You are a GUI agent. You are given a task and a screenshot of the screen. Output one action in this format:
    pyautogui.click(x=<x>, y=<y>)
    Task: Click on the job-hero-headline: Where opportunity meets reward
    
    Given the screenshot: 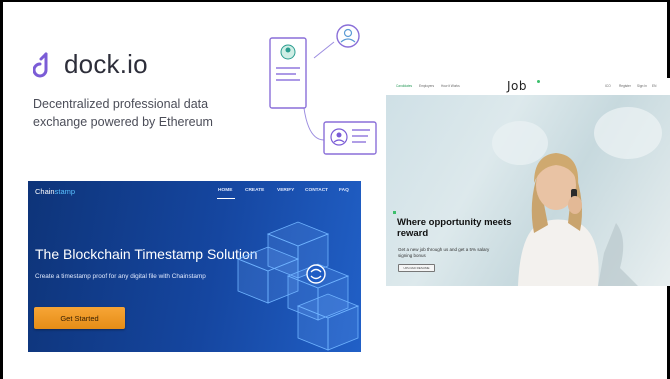 What is the action you would take?
    pyautogui.click(x=454, y=228)
    